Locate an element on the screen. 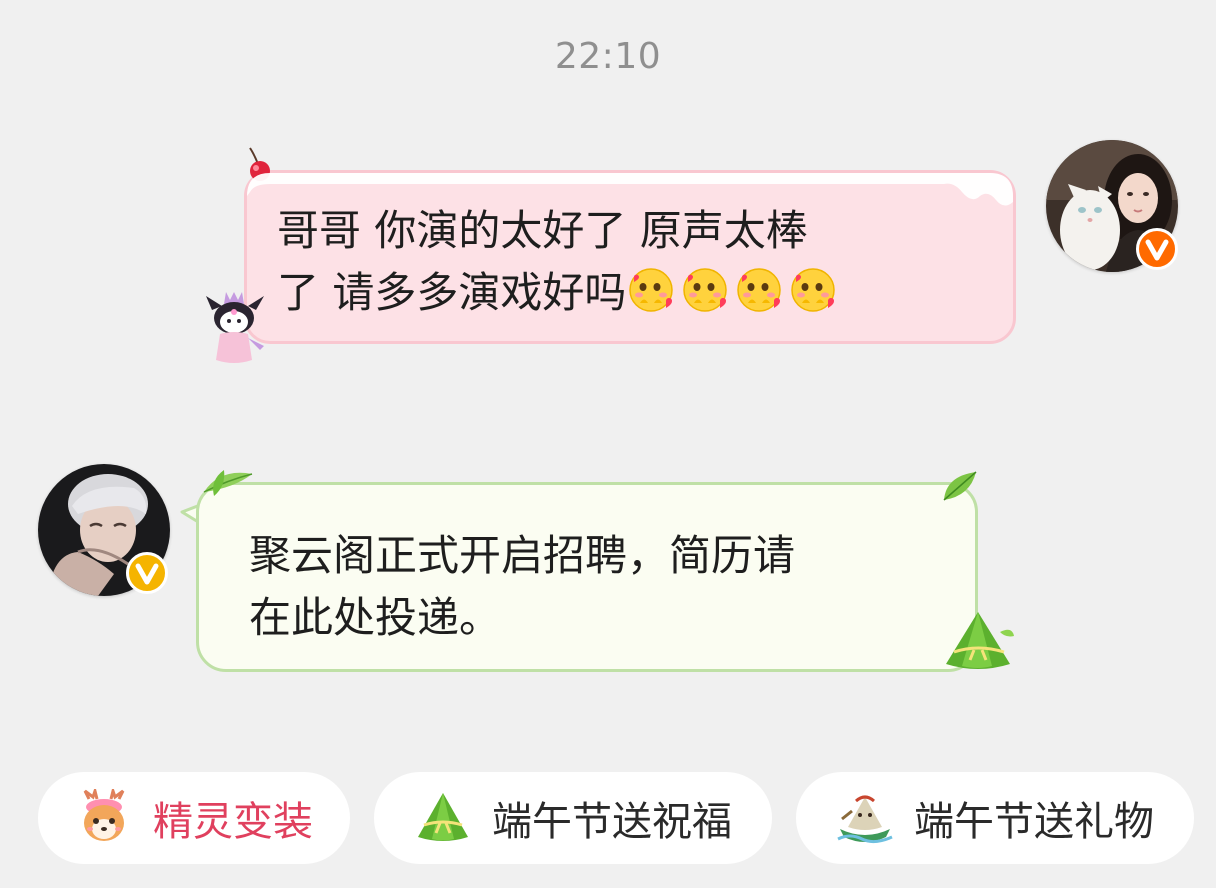 This screenshot has width=1216, height=888. deer-sprite-icon is located at coordinates (104, 818).